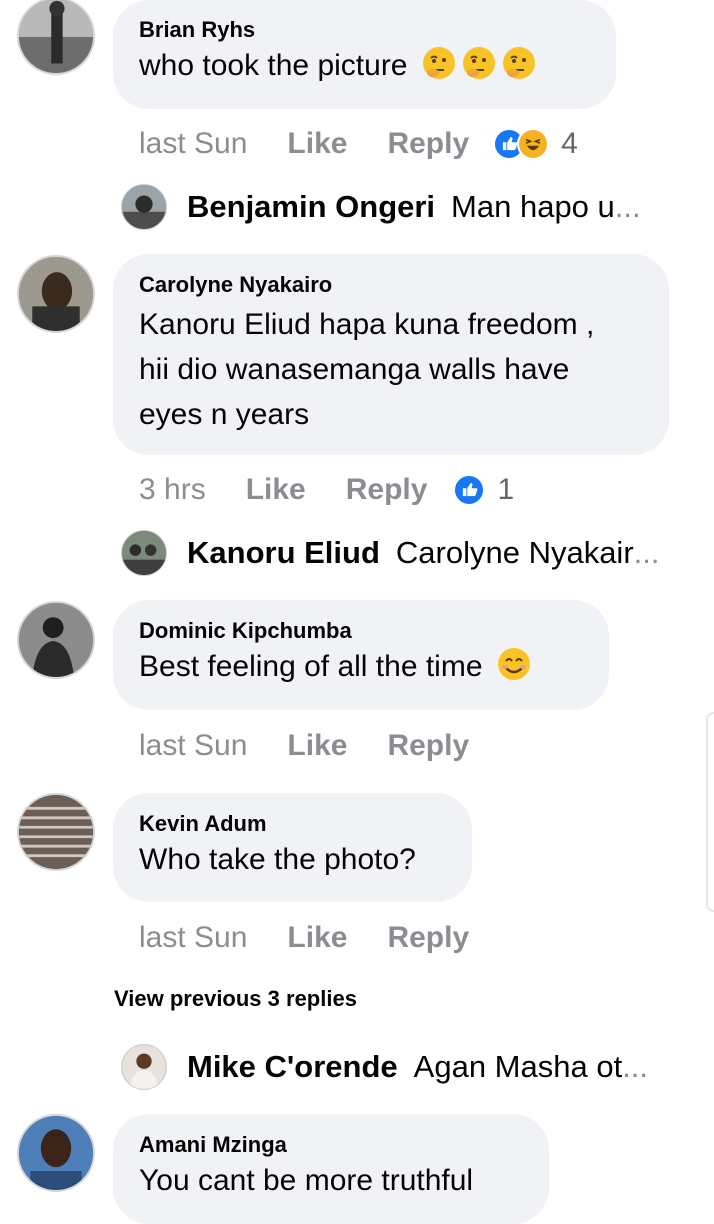 The height and width of the screenshot is (1224, 714). What do you see at coordinates (518, 1066) in the screenshot?
I see `reply-snippet: Agan Masha ot` at bounding box center [518, 1066].